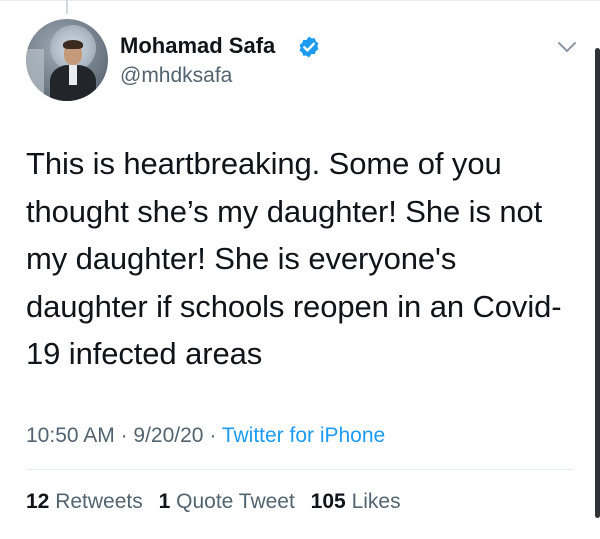 This screenshot has height=539, width=600. Describe the element at coordinates (73, 44) in the screenshot. I see `avatar-person-hair` at that location.